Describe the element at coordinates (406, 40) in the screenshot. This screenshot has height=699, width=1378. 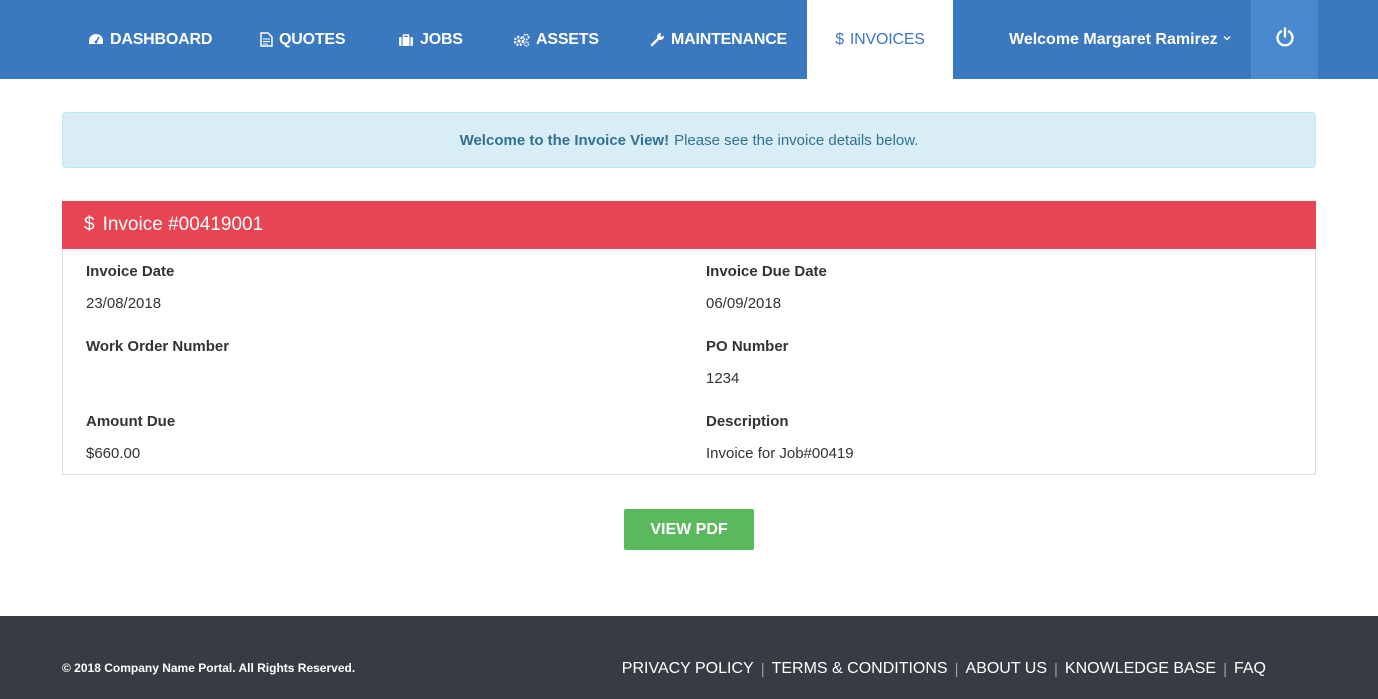
I see `briefcase-icon` at that location.